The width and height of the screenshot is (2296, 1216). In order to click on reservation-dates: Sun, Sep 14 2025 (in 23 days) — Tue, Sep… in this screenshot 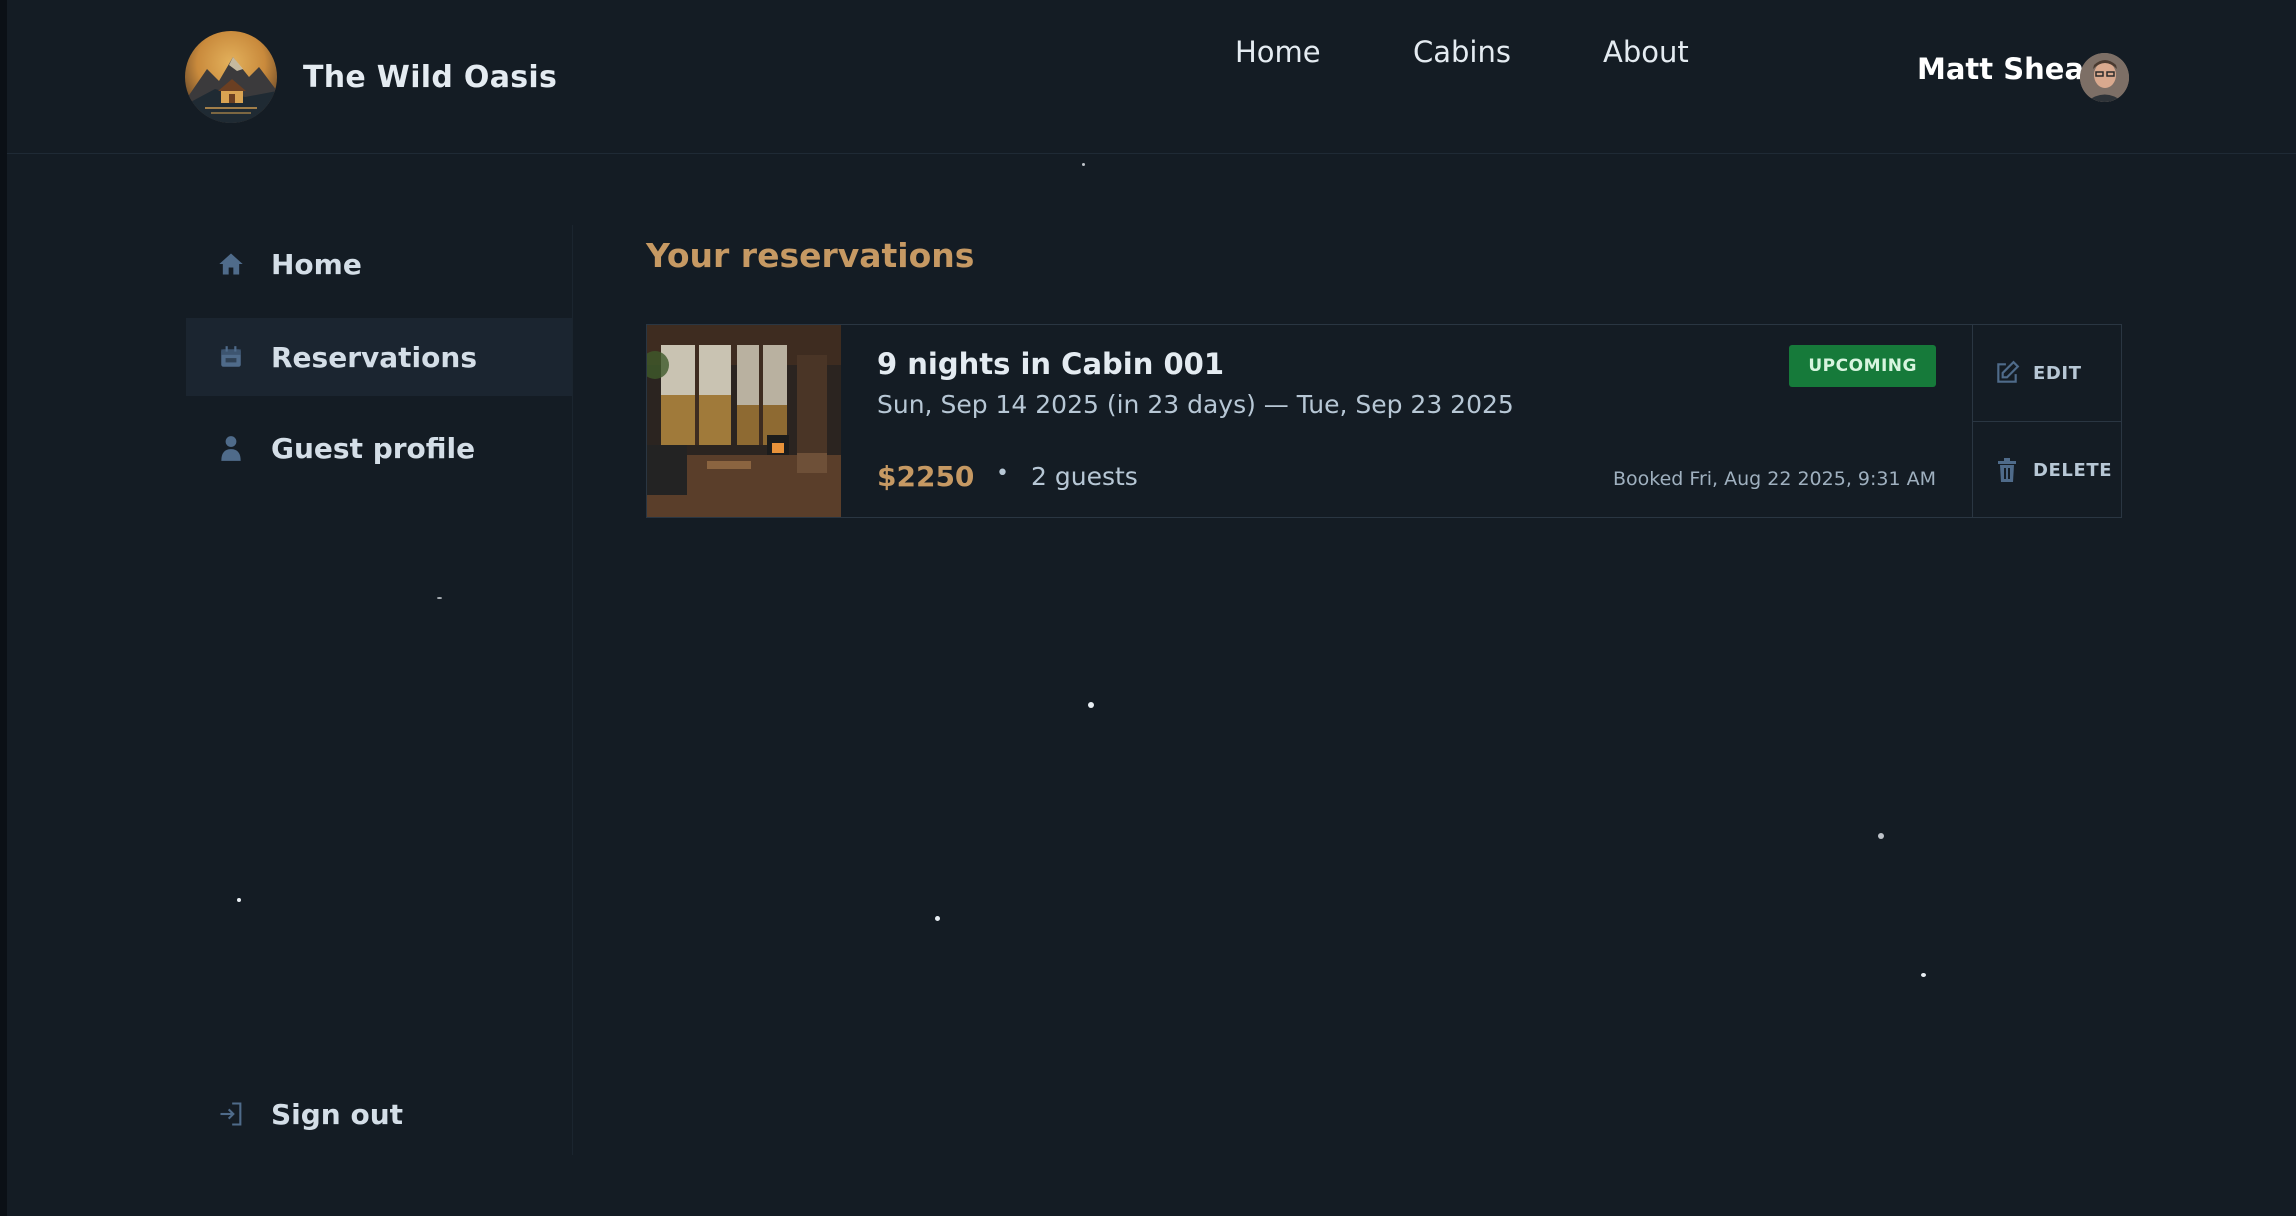, I will do `click(1195, 404)`.